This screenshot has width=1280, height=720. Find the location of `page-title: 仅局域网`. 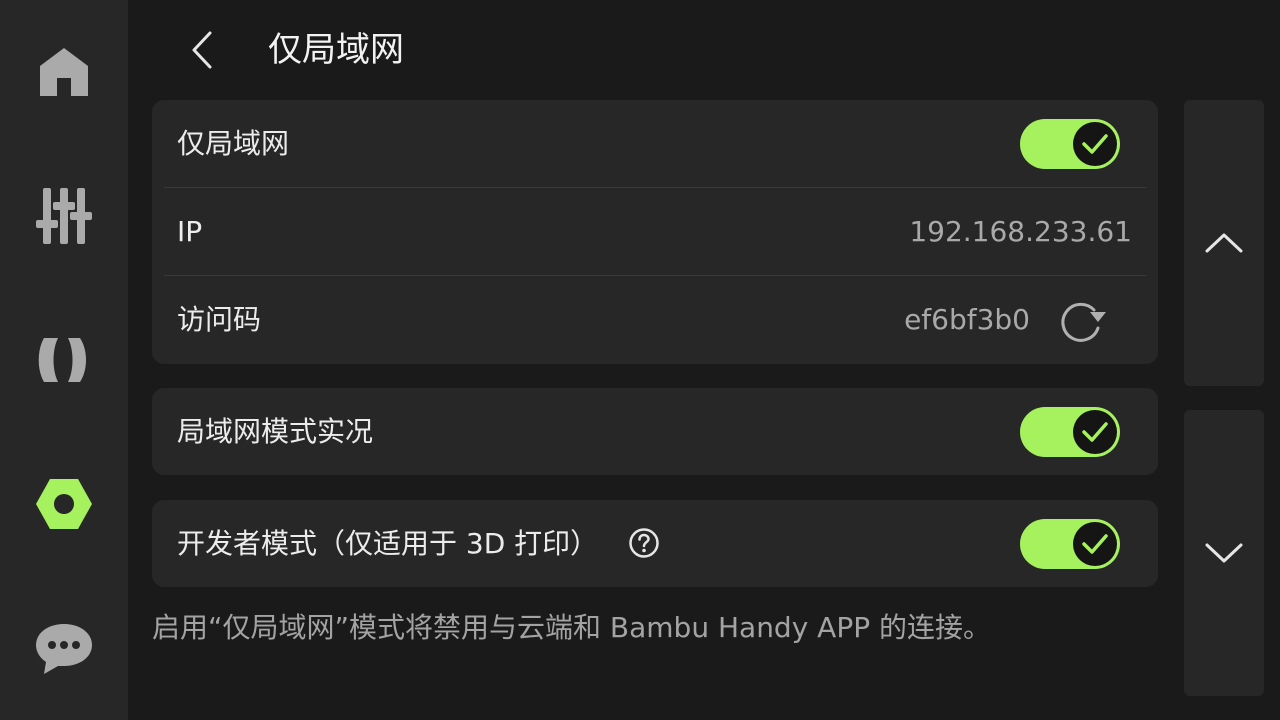

page-title: 仅局域网 is located at coordinates (336, 50).